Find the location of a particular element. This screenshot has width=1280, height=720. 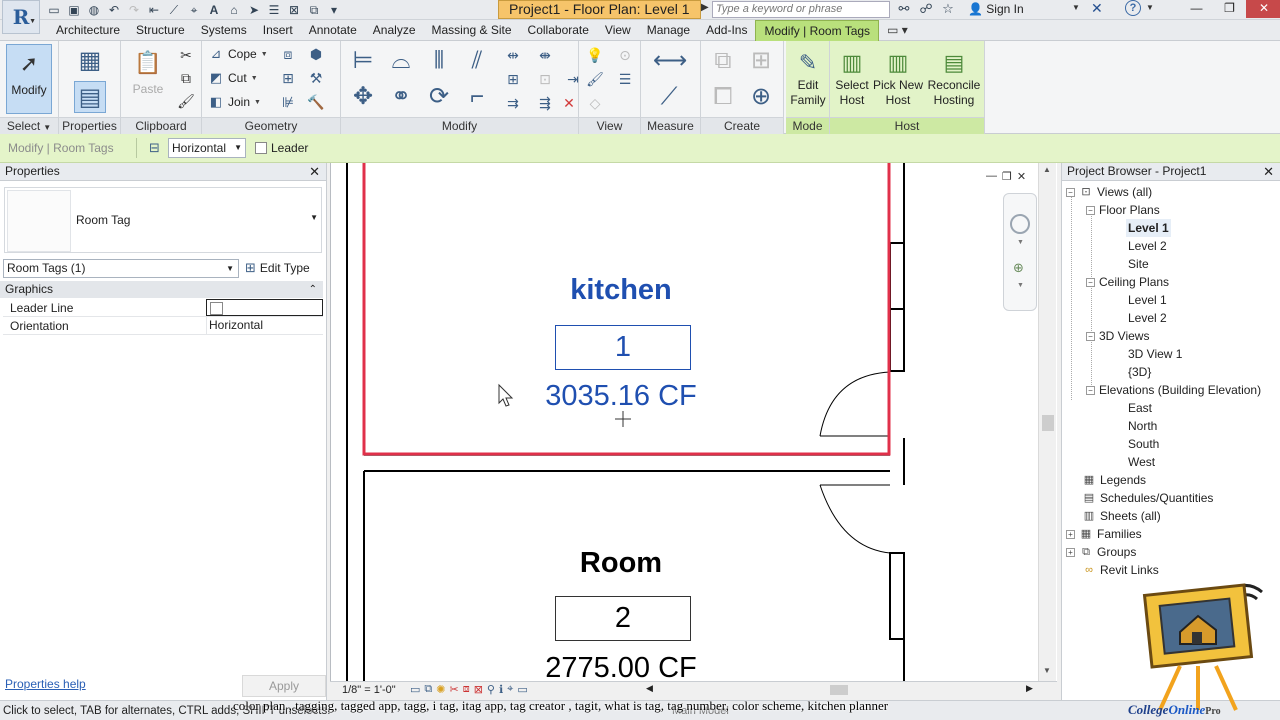

tree-node-site: Site is located at coordinates (1138, 264).